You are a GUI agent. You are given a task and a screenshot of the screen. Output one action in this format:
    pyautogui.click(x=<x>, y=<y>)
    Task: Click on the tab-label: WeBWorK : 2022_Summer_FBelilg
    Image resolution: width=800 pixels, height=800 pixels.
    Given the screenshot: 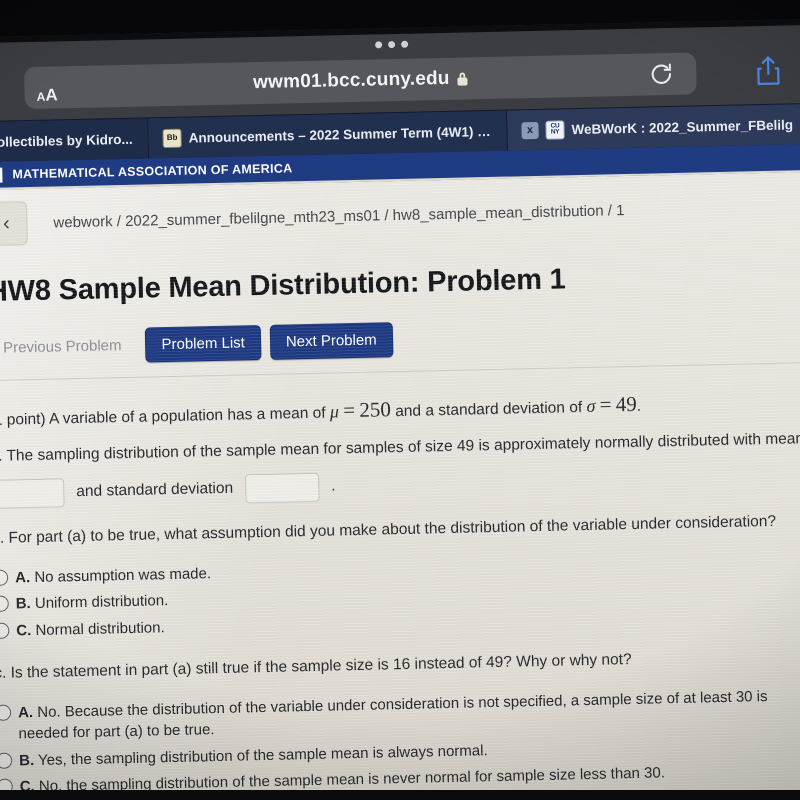 What is the action you would take?
    pyautogui.click(x=682, y=126)
    